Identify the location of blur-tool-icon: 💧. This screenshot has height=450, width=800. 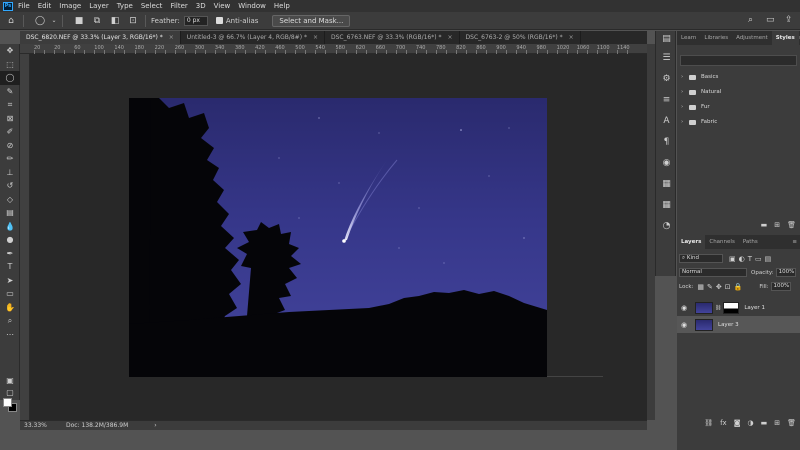
(10, 227).